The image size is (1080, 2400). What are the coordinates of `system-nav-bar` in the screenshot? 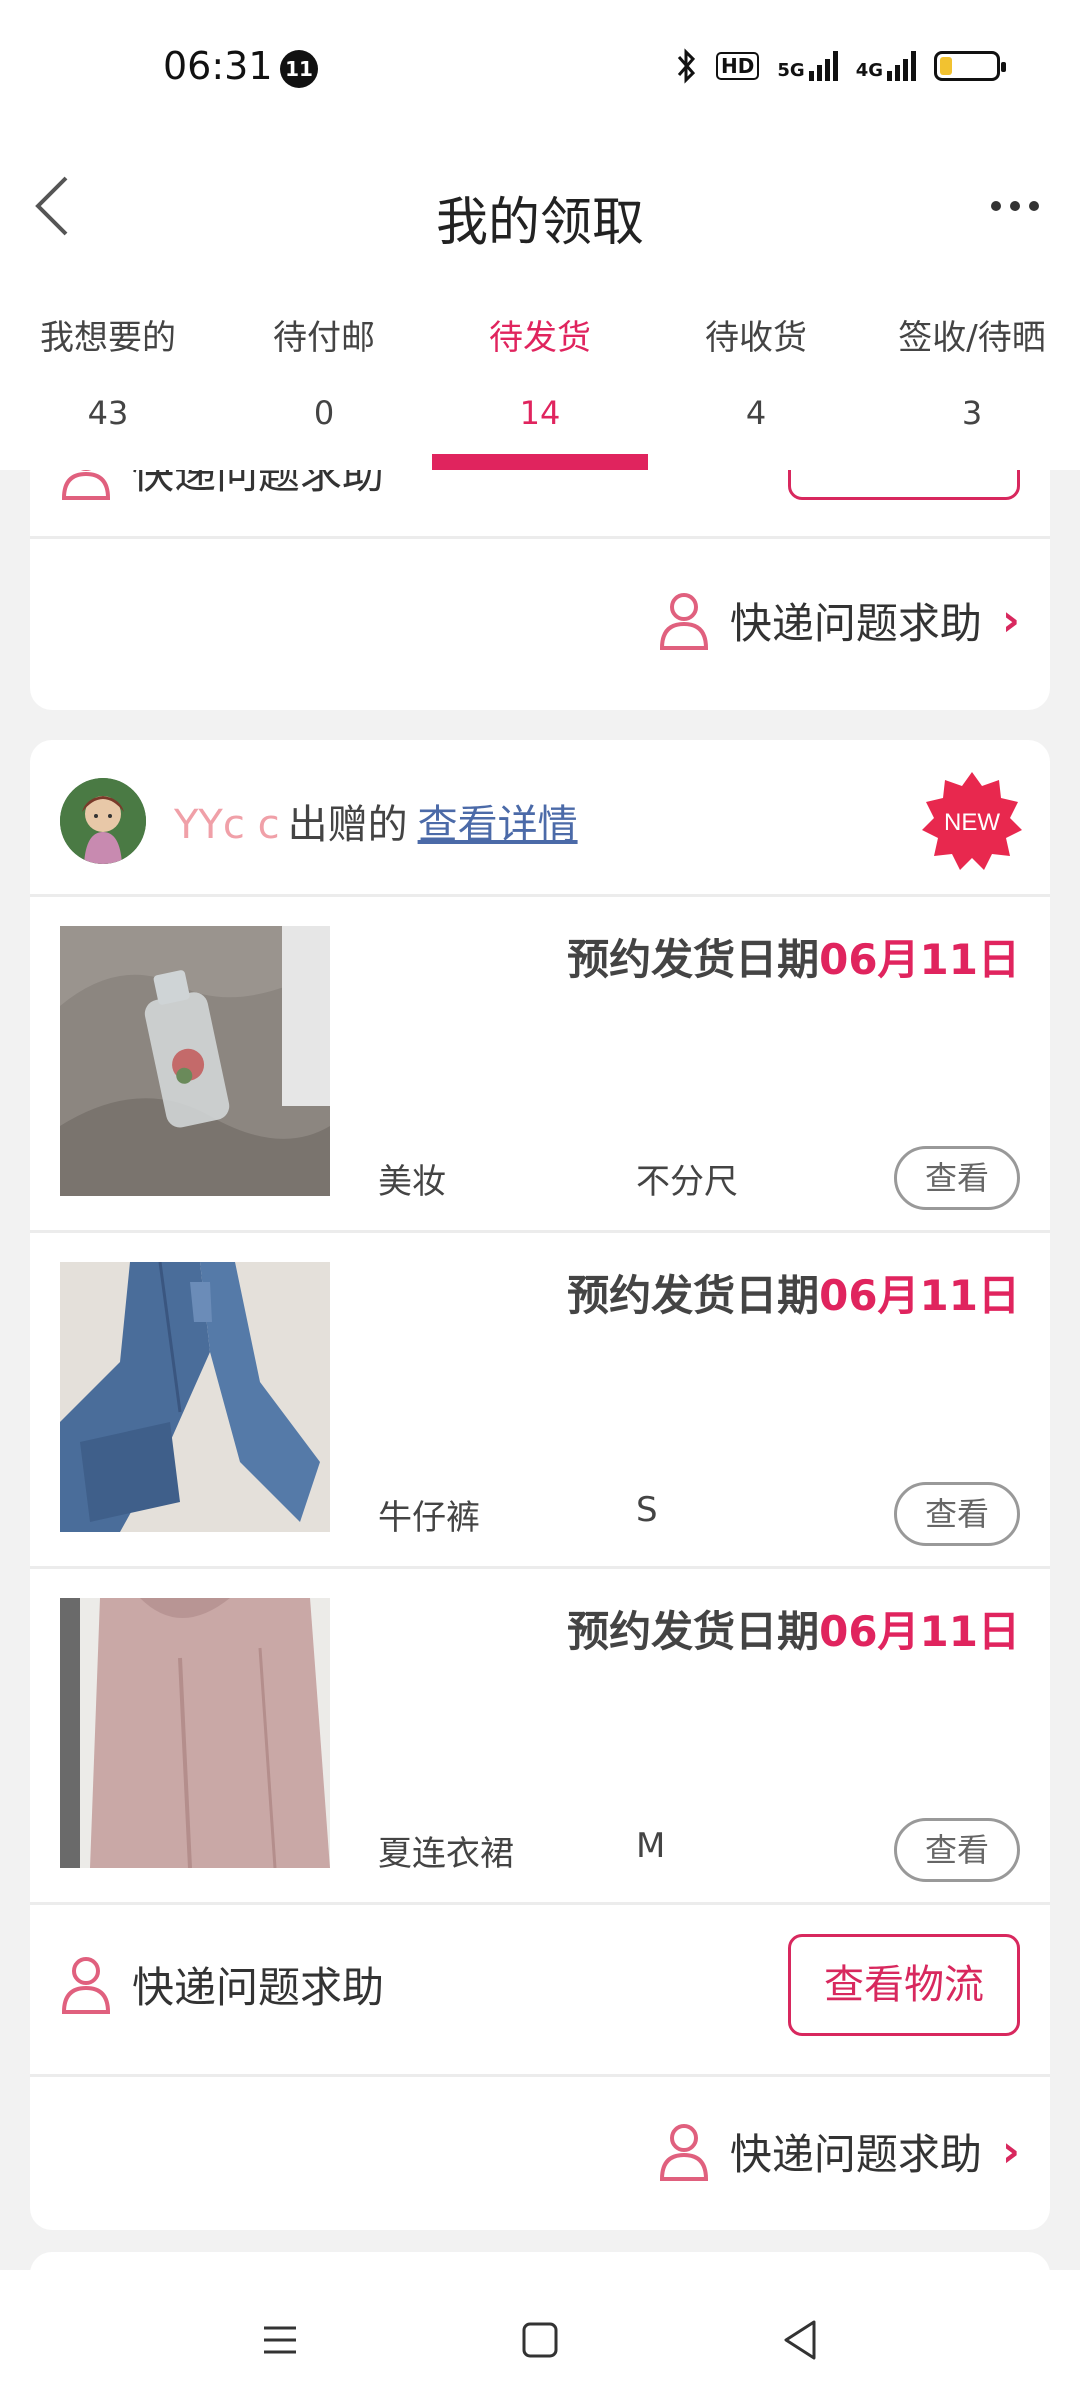 It's located at (540, 2335).